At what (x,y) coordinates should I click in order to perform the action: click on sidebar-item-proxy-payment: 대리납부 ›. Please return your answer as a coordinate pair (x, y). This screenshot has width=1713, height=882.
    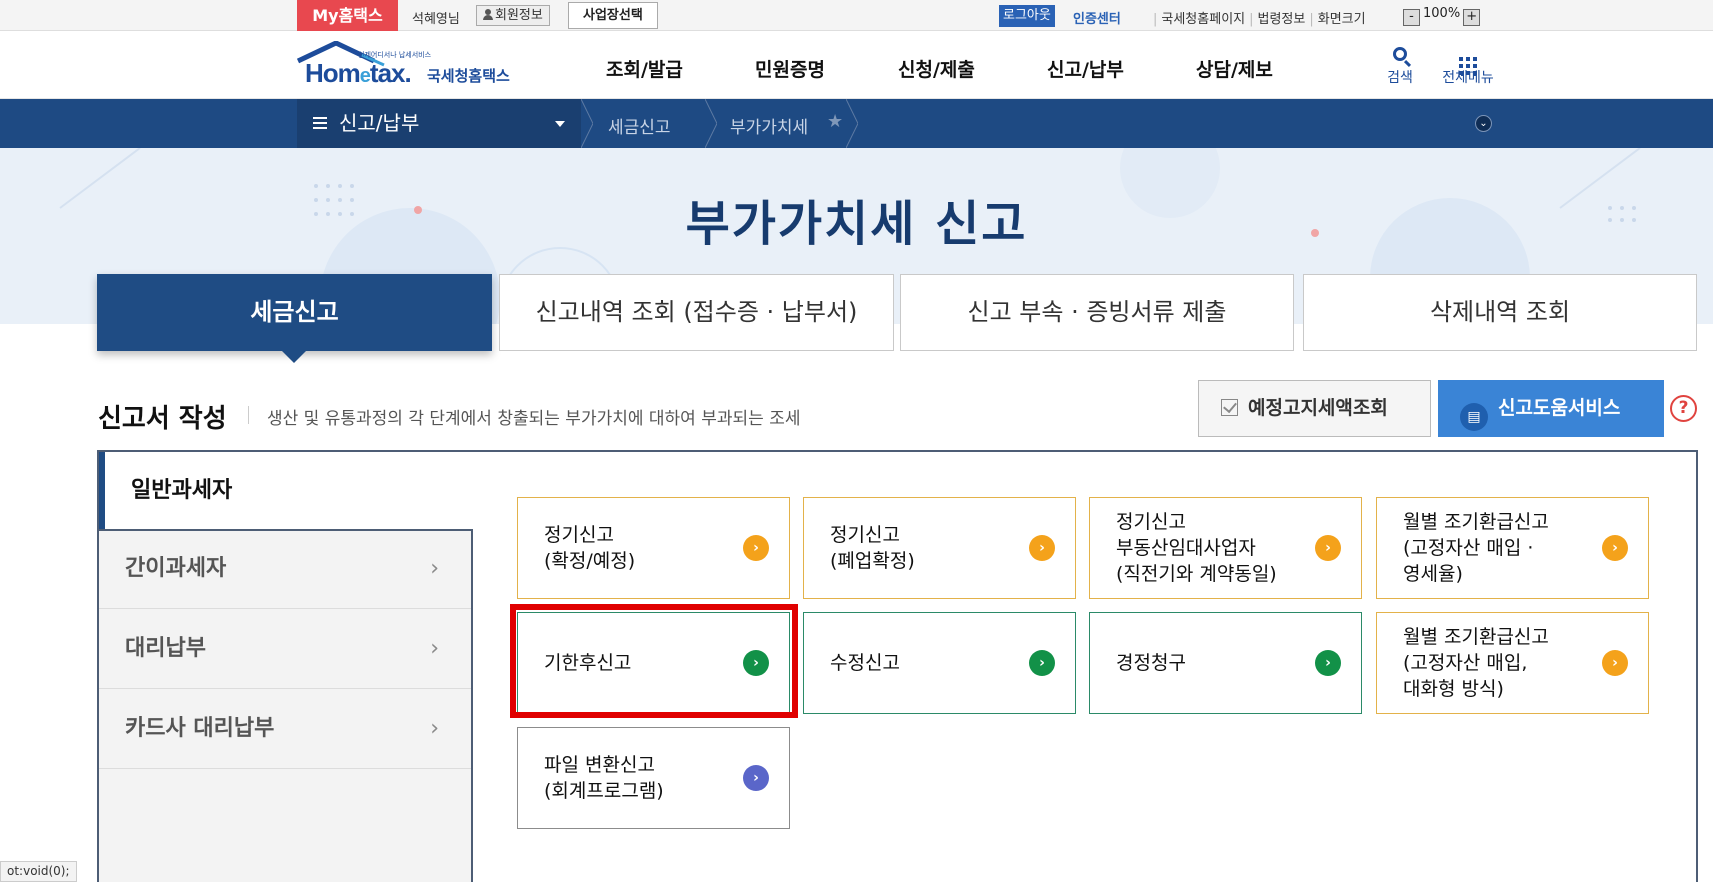
    Looking at the image, I should click on (285, 649).